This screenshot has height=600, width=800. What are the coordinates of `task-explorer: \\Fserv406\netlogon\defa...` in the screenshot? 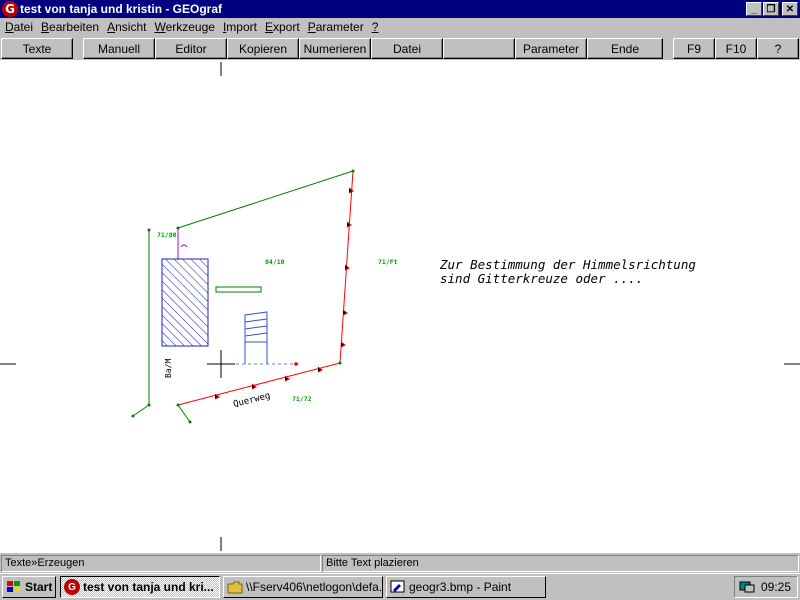 It's located at (303, 587).